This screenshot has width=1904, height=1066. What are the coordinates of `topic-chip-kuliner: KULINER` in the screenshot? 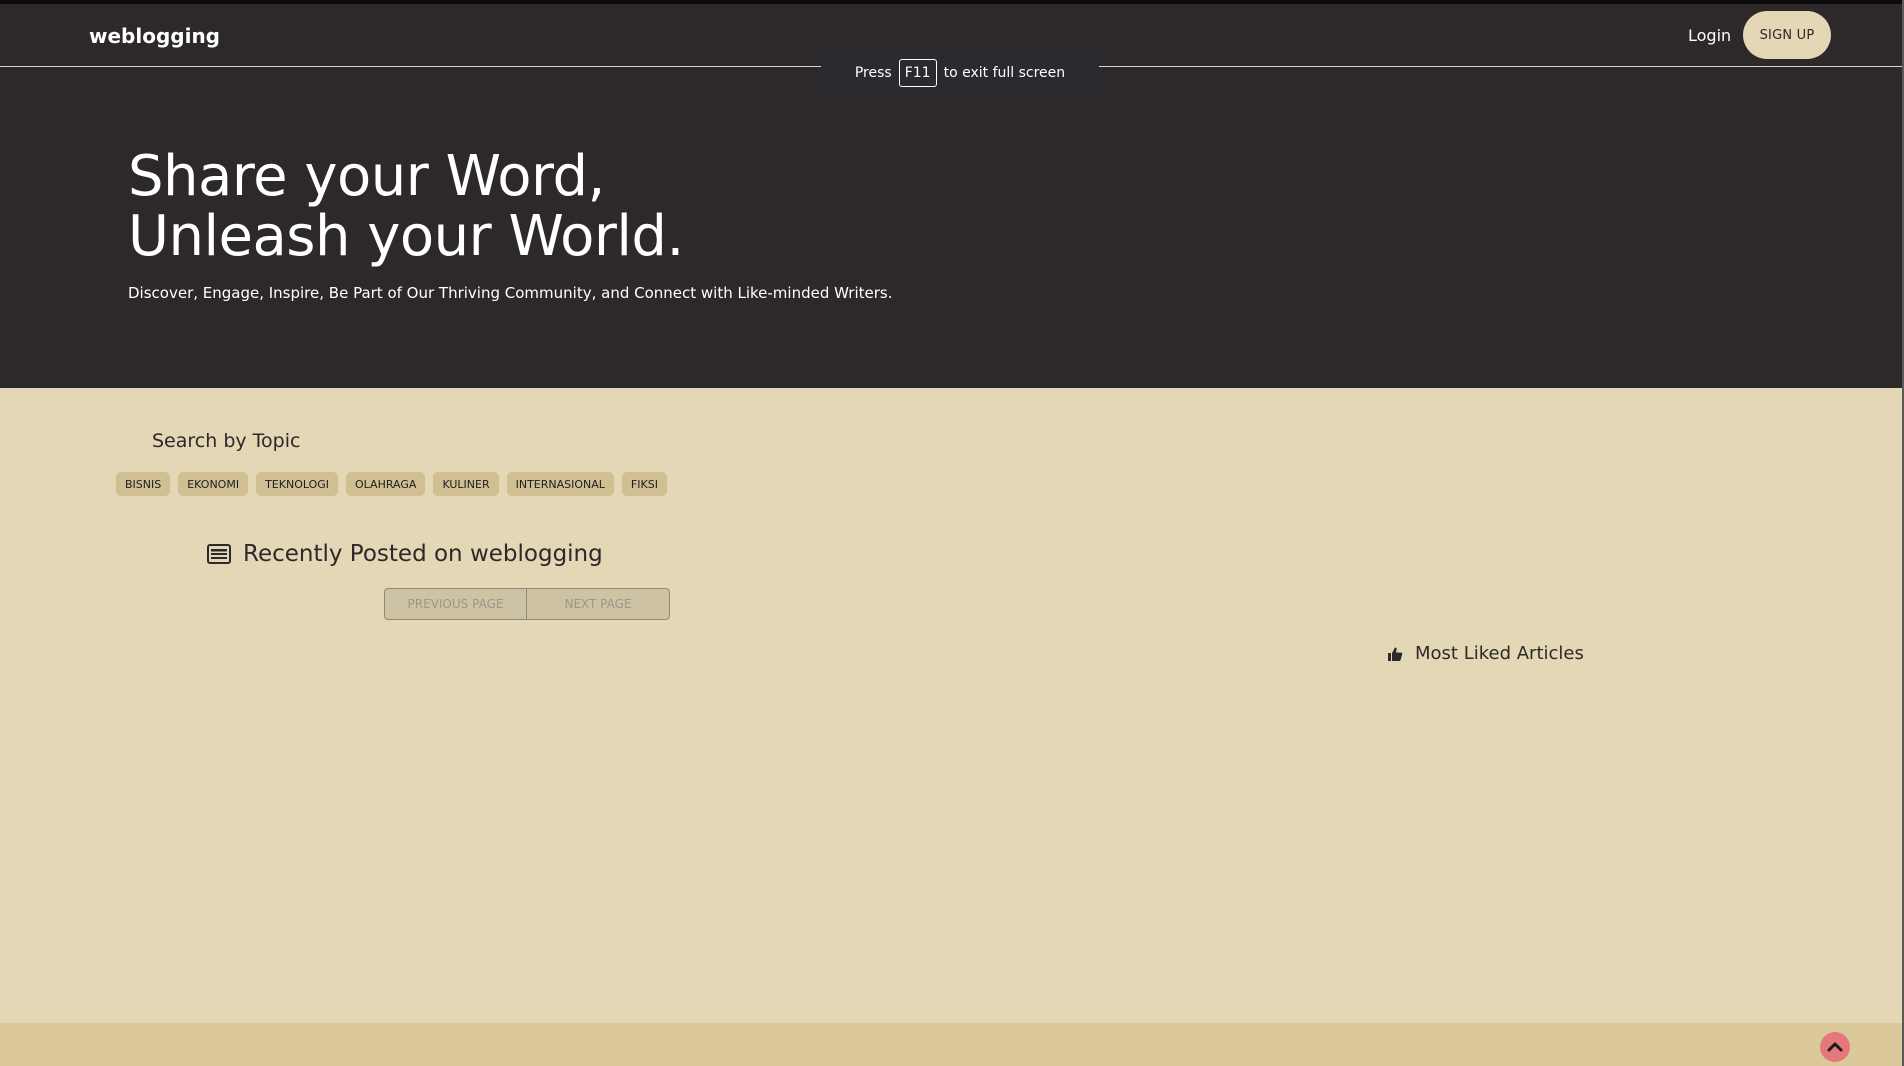 It's located at (466, 484).